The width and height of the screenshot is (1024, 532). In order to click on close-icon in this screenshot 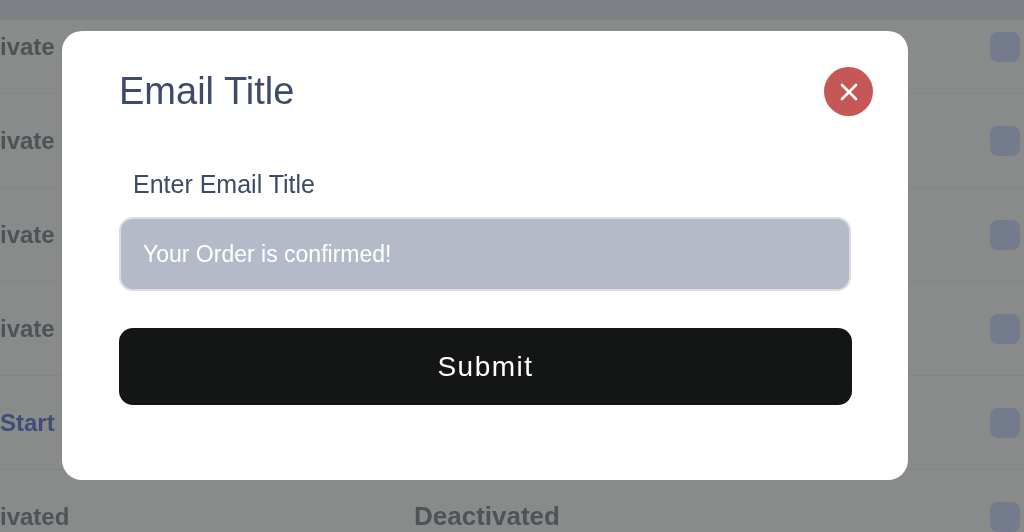, I will do `click(848, 91)`.